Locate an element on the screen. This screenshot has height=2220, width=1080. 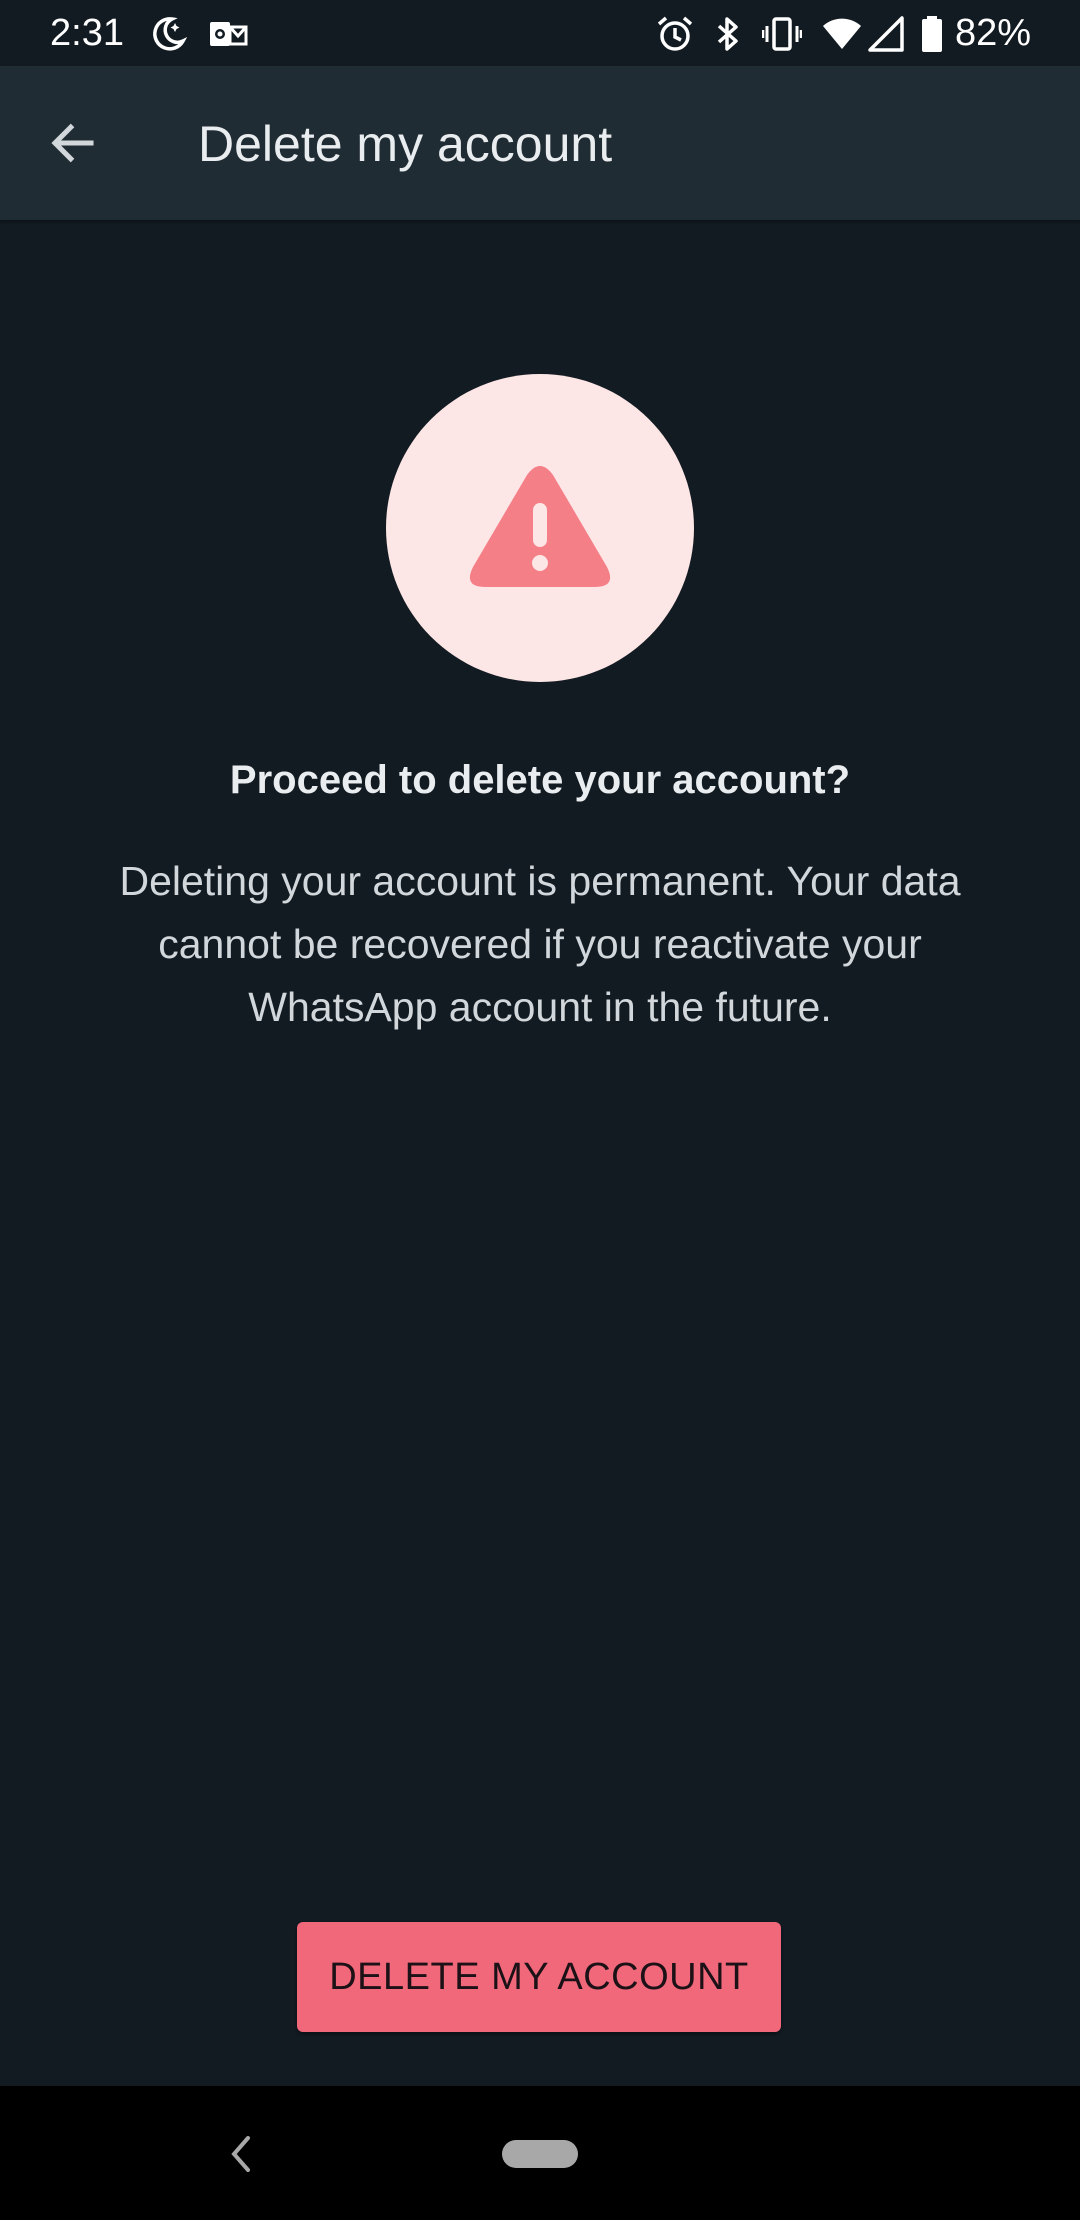
battery-icon is located at coordinates (932, 34).